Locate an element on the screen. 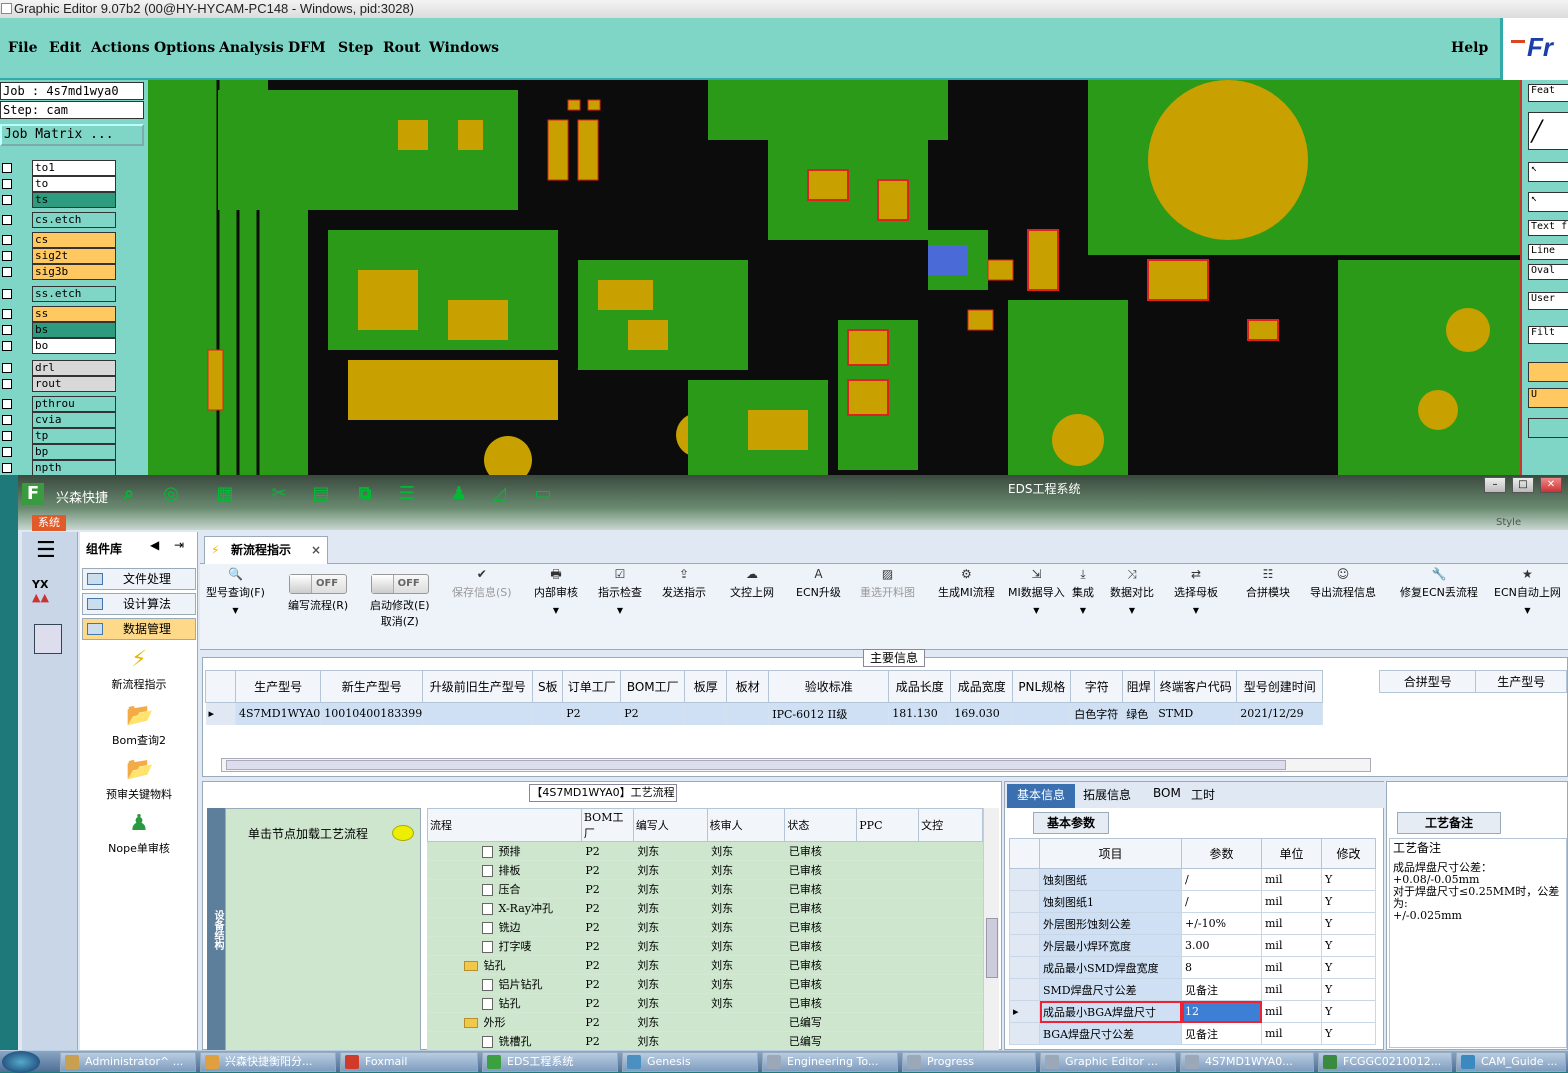 The image size is (1568, 1073). ribbon-button: ✔ 保存信息(S) is located at coordinates (482, 582).